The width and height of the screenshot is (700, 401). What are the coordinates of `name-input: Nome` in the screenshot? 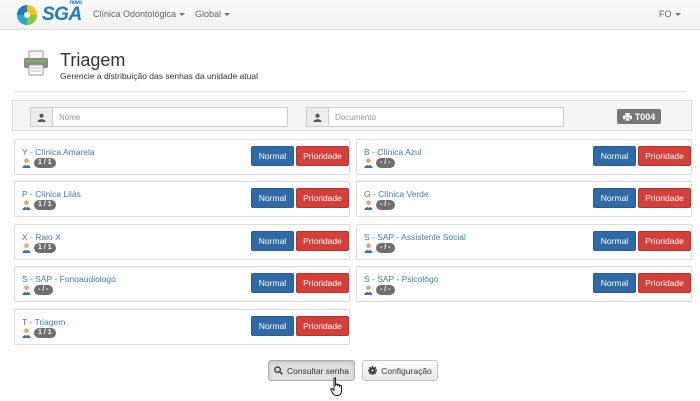 It's located at (170, 117).